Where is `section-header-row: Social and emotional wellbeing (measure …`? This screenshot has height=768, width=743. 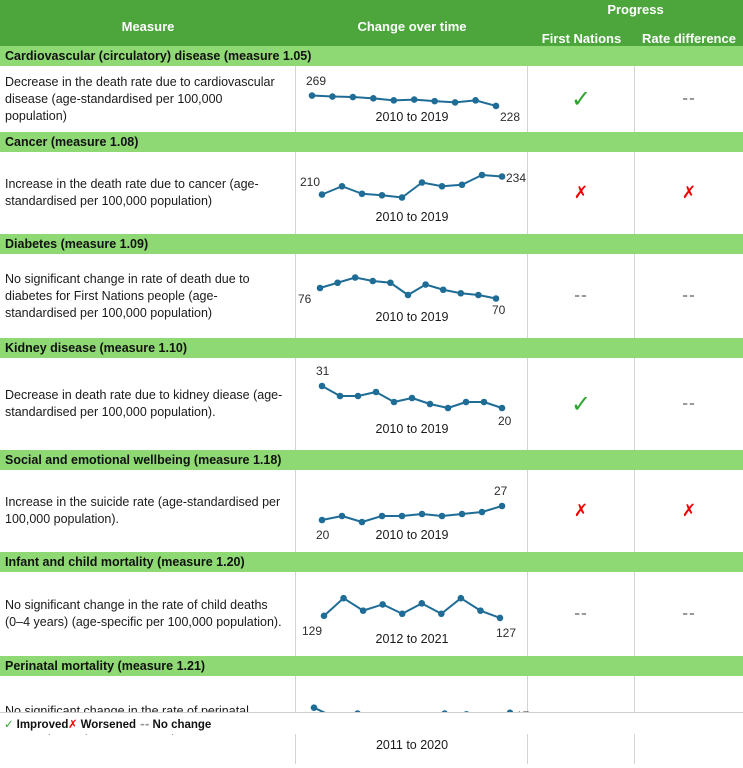 section-header-row: Social and emotional wellbeing (measure … is located at coordinates (371, 460).